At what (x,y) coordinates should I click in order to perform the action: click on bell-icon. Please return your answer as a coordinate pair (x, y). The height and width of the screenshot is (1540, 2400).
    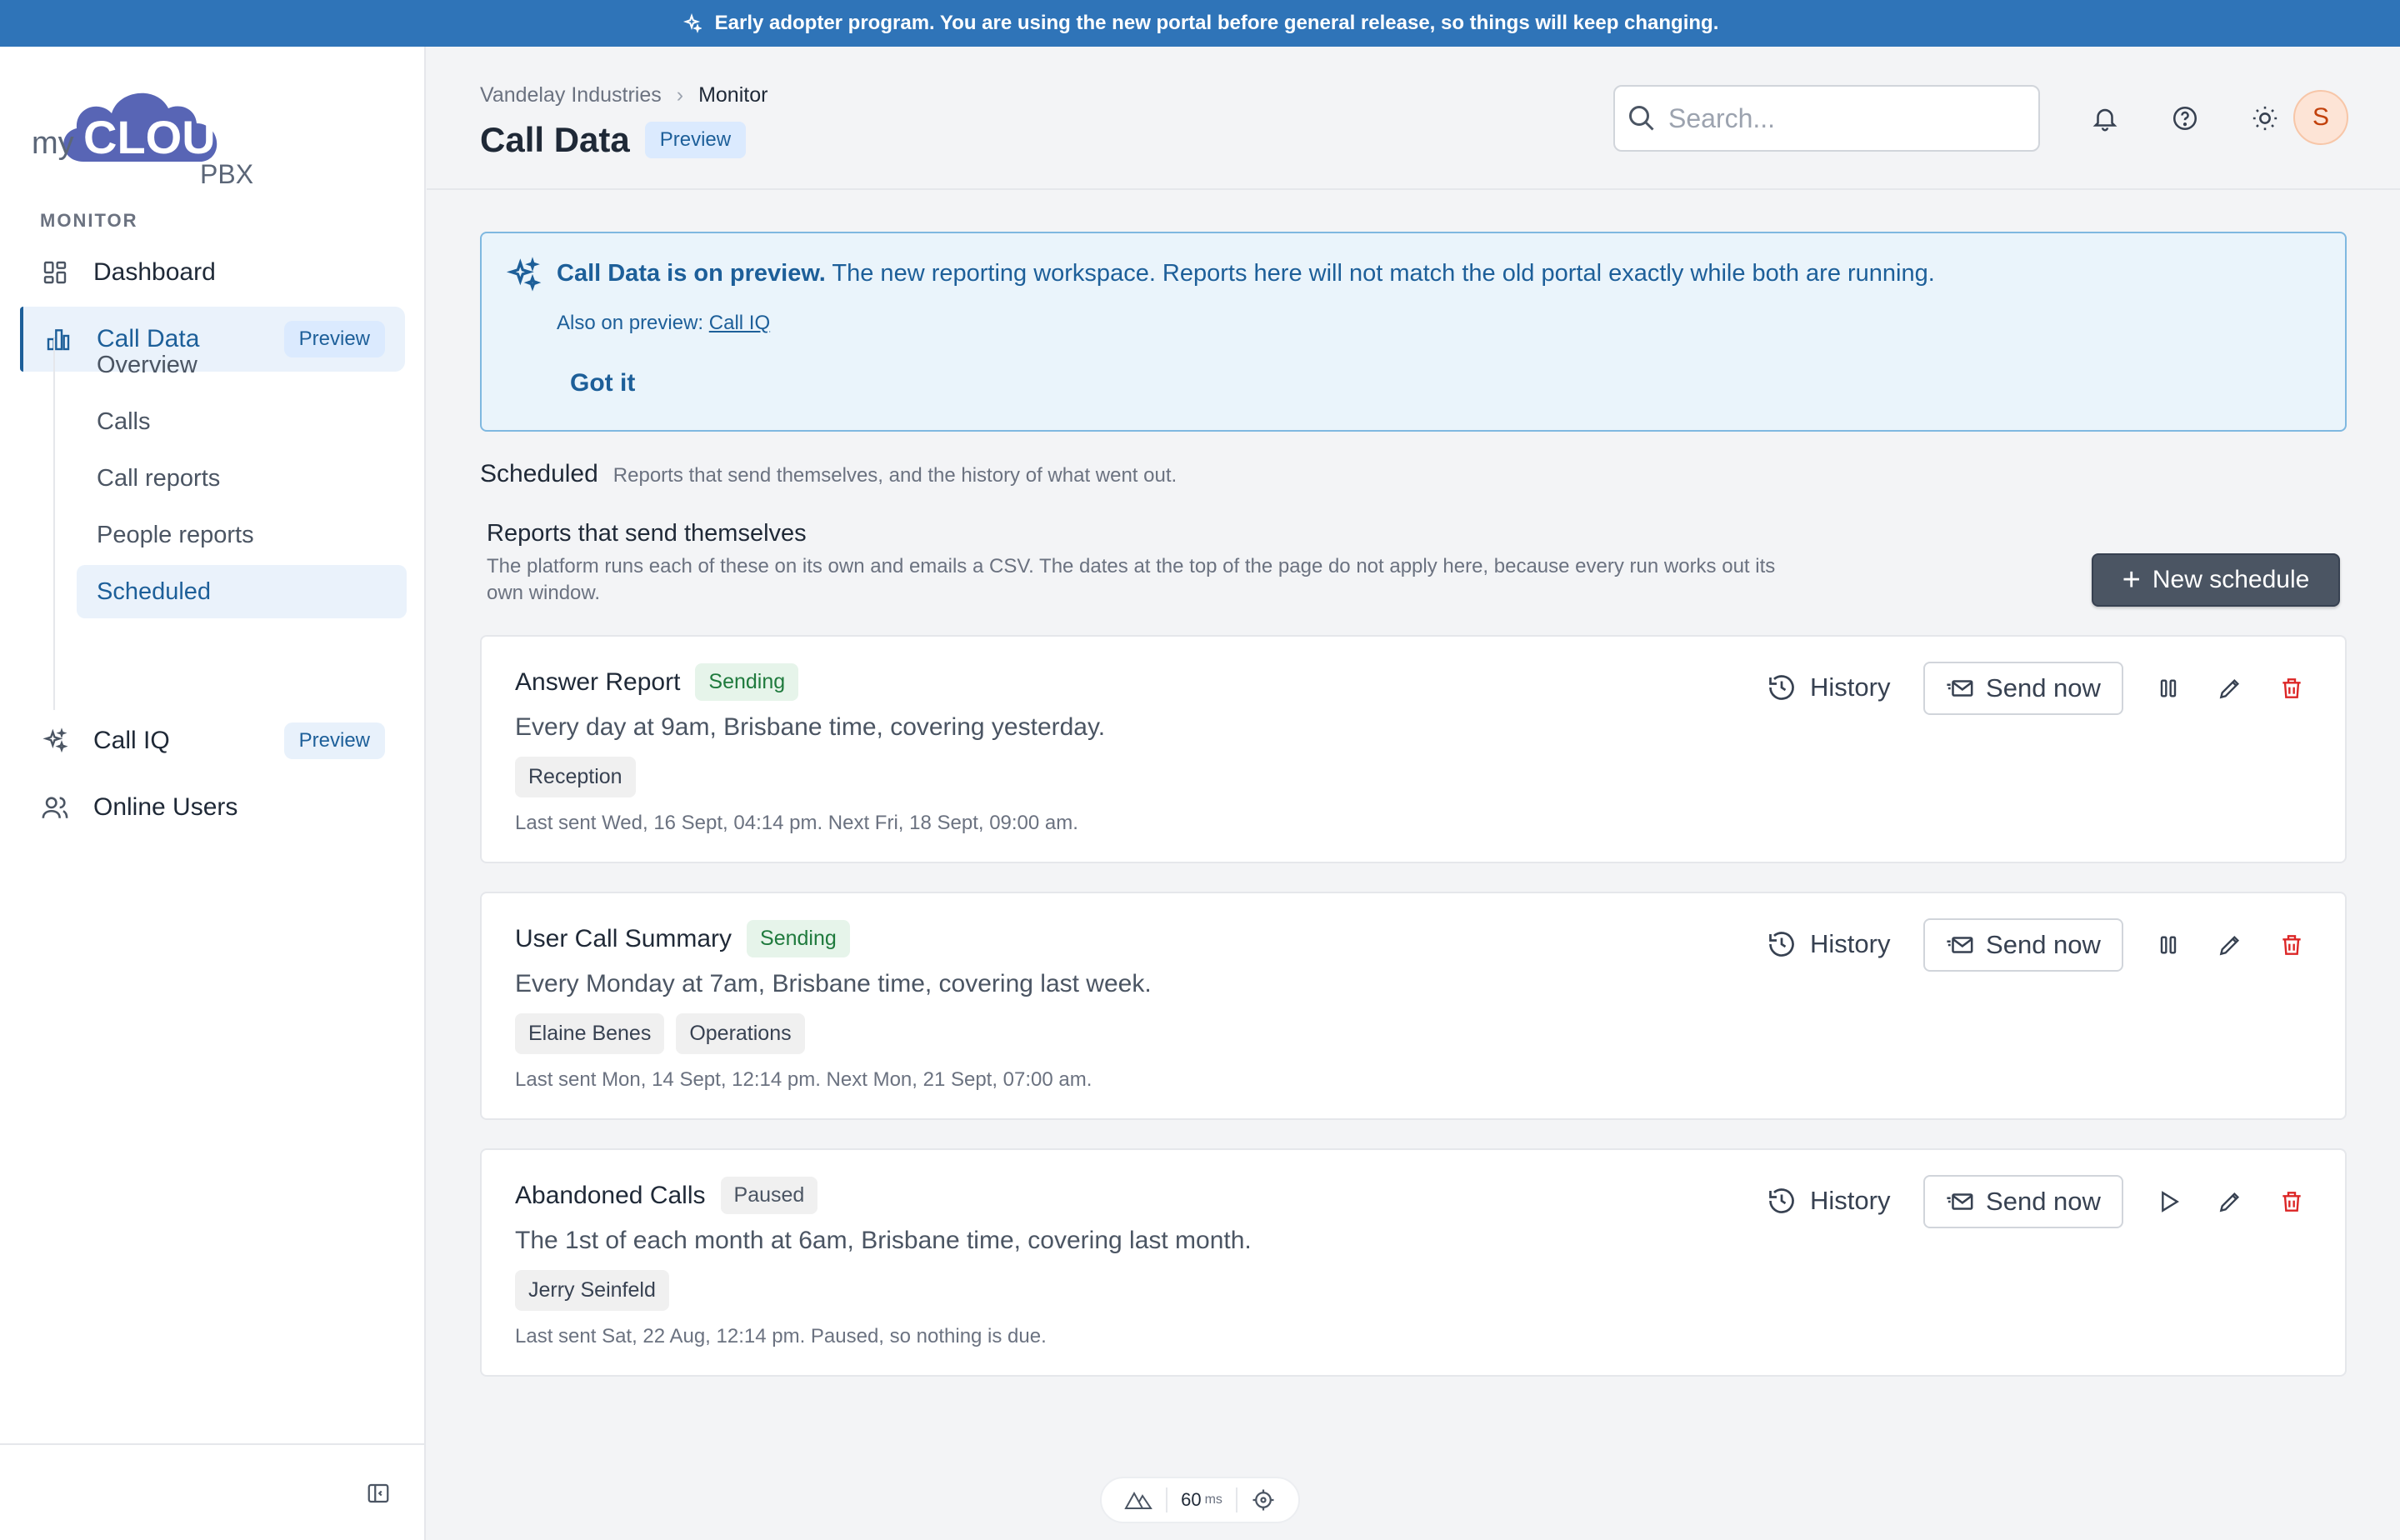
    Looking at the image, I should click on (2105, 118).